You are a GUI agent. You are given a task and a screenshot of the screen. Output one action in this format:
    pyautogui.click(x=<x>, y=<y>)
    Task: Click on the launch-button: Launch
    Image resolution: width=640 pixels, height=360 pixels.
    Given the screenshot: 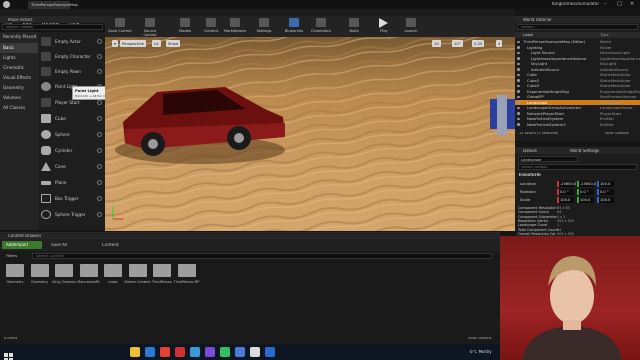 What is the action you would take?
    pyautogui.click(x=411, y=26)
    